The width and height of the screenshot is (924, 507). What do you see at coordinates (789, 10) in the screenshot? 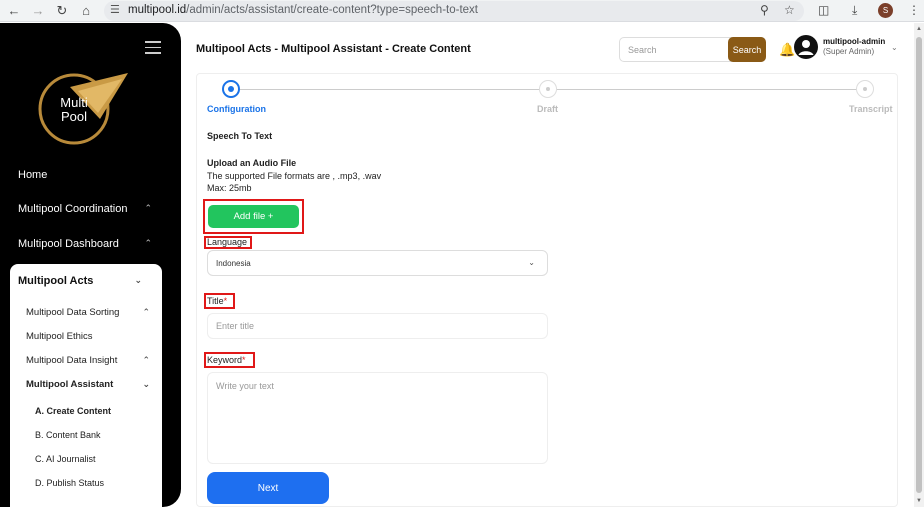
I see `star-icon: ☆` at bounding box center [789, 10].